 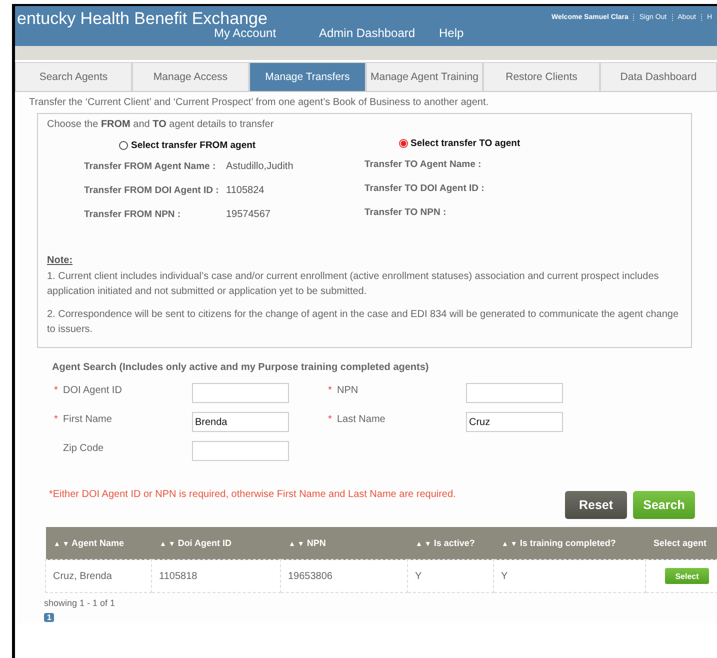 I want to click on field-label: Transfer FROM Agent Name :, so click(x=150, y=167).